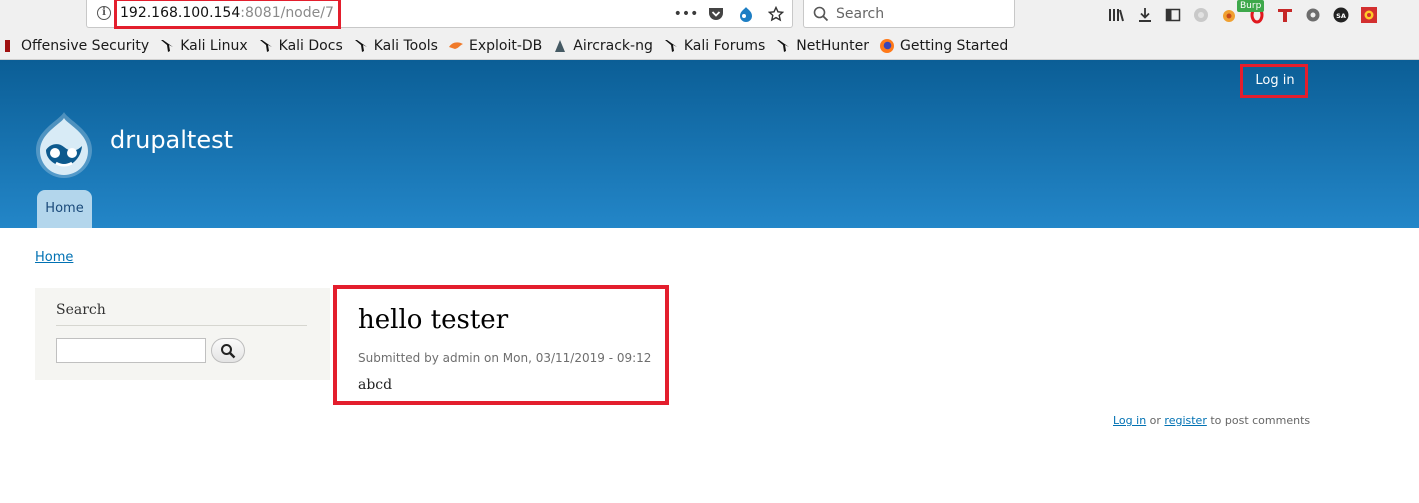 The width and height of the screenshot is (1419, 503). I want to click on sidebar-search-block: Search, so click(182, 334).